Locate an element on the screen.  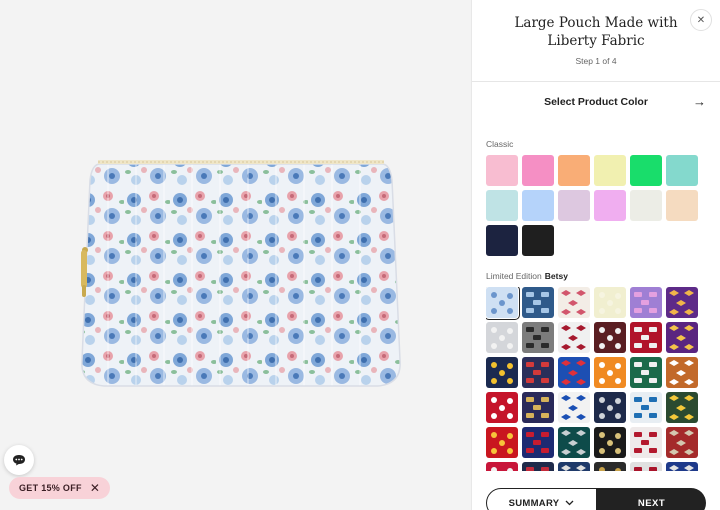
arrow-right-icon: → is located at coordinates (699, 101).